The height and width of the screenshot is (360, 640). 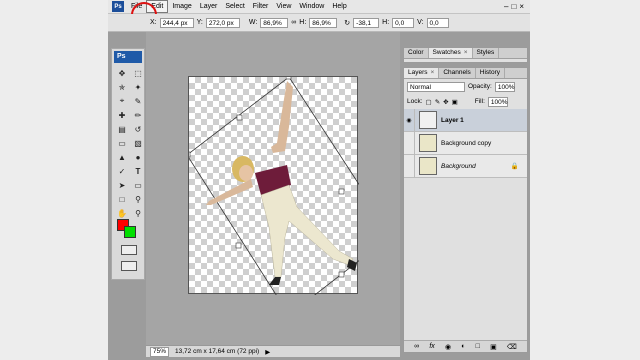 What do you see at coordinates (118, 6) in the screenshot?
I see `app-icon: Ps` at bounding box center [118, 6].